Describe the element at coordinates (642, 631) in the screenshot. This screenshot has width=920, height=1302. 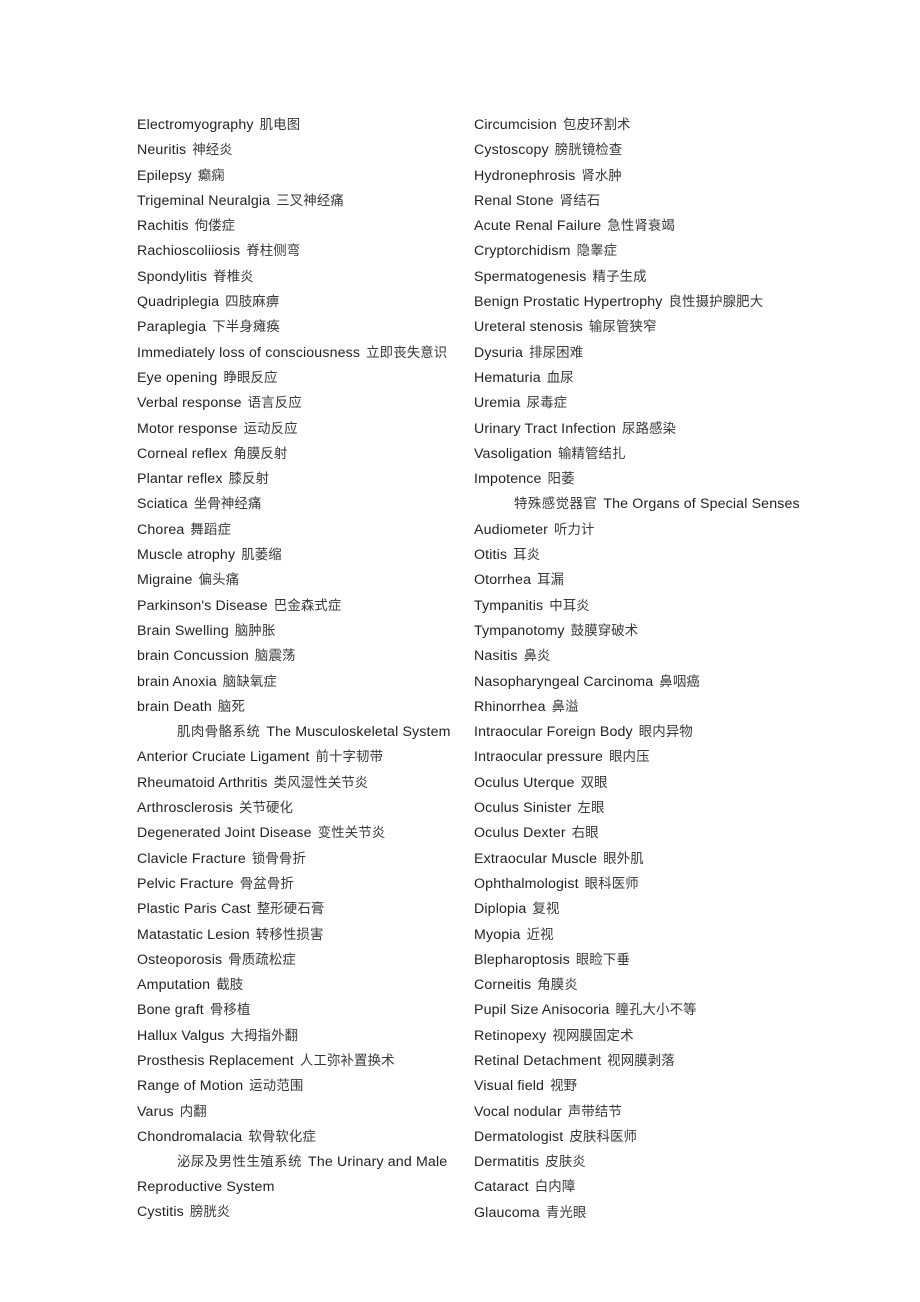
I see `glossary-entry: Tympanotomy 鼓膜穿破术` at that location.